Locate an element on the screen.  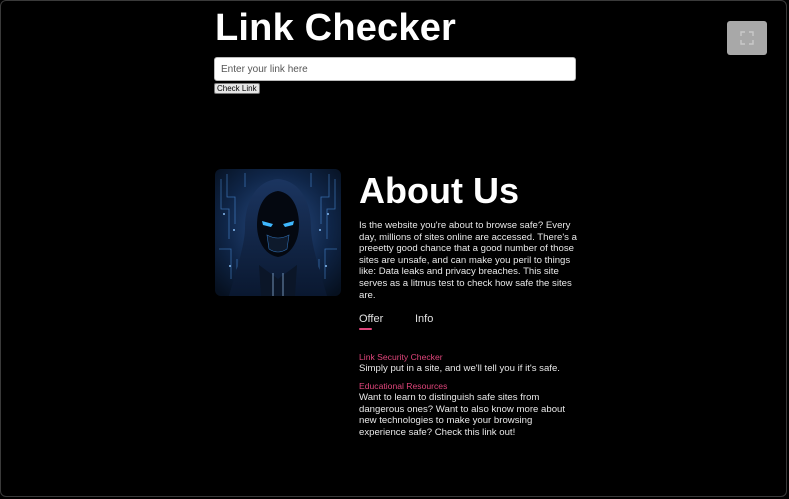
tab-offer: Offer is located at coordinates (371, 319).